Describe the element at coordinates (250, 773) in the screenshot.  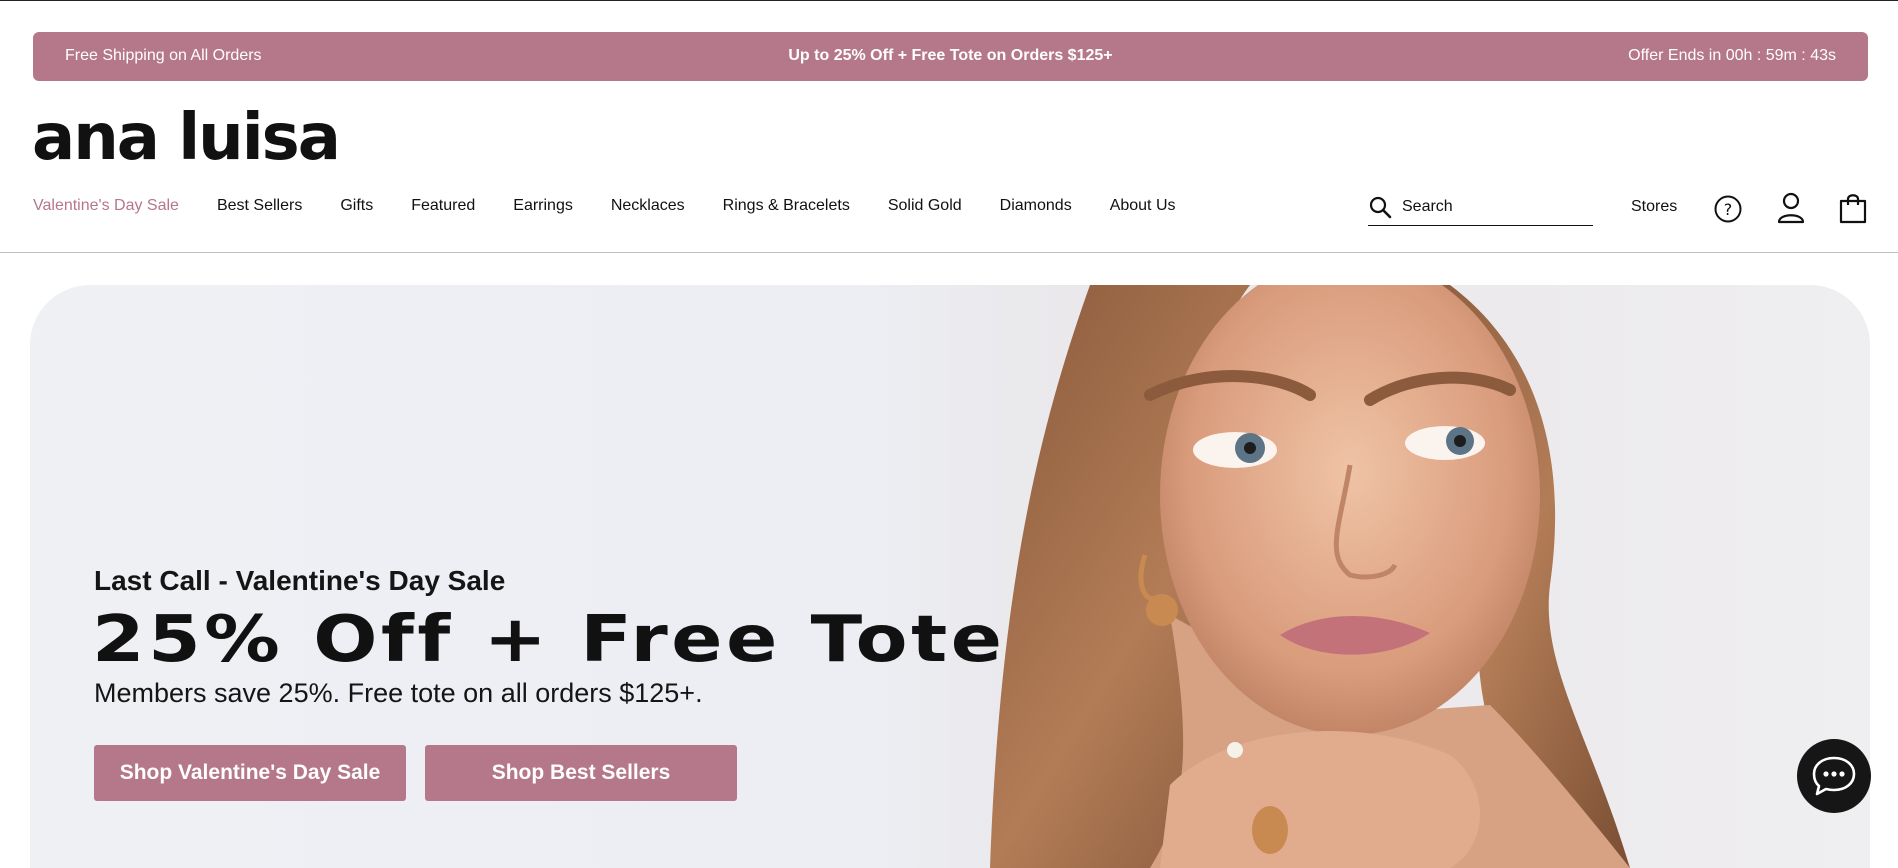
I see `shop-valentines-day-sale-button: Shop Valentine's Day Sale` at that location.